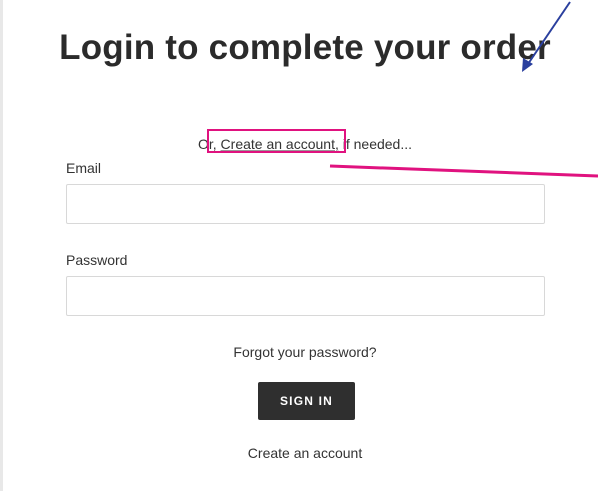  Describe the element at coordinates (299, 352) in the screenshot. I see `forgot-password-link: Forgot your password?` at that location.